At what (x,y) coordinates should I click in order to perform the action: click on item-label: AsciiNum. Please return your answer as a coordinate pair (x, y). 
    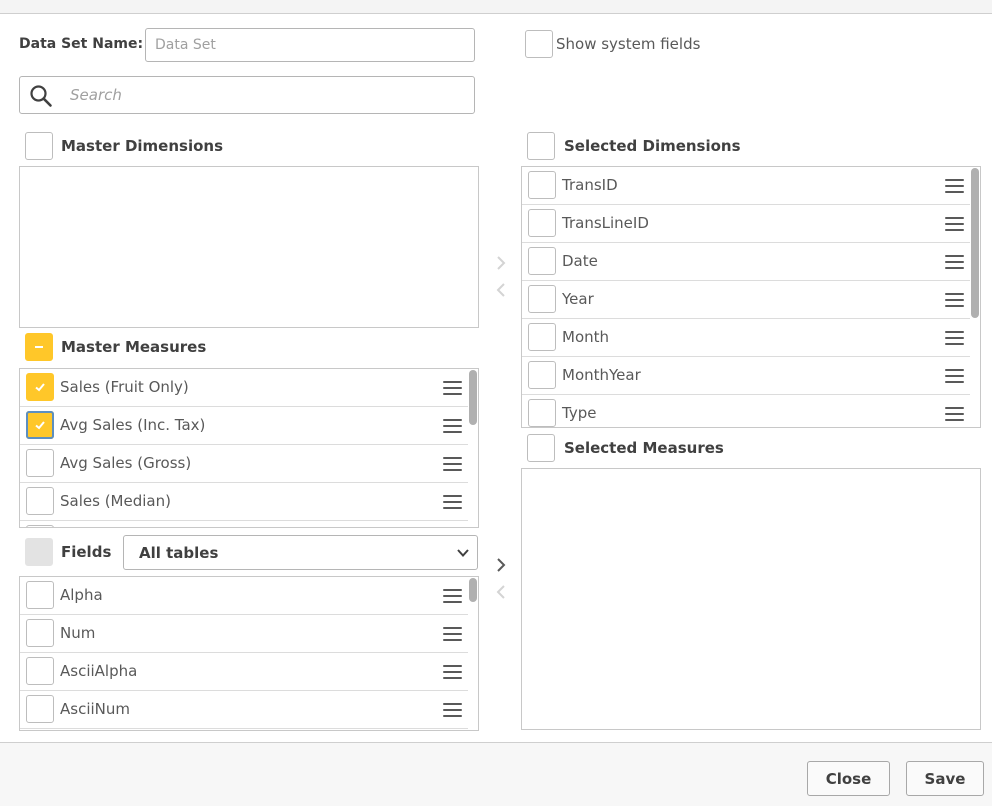
    Looking at the image, I should click on (95, 709).